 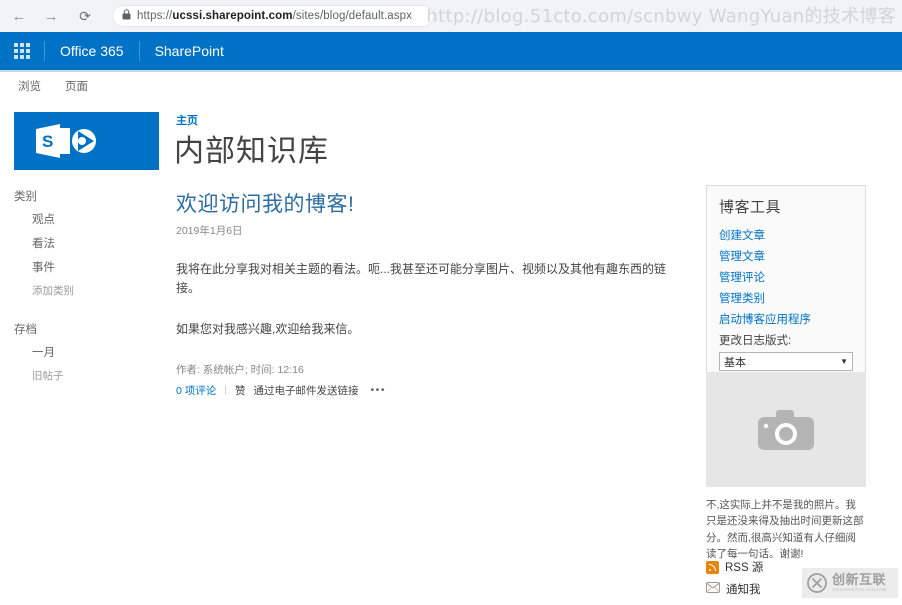 What do you see at coordinates (47, 141) in the screenshot?
I see `svg-text: S` at bounding box center [47, 141].